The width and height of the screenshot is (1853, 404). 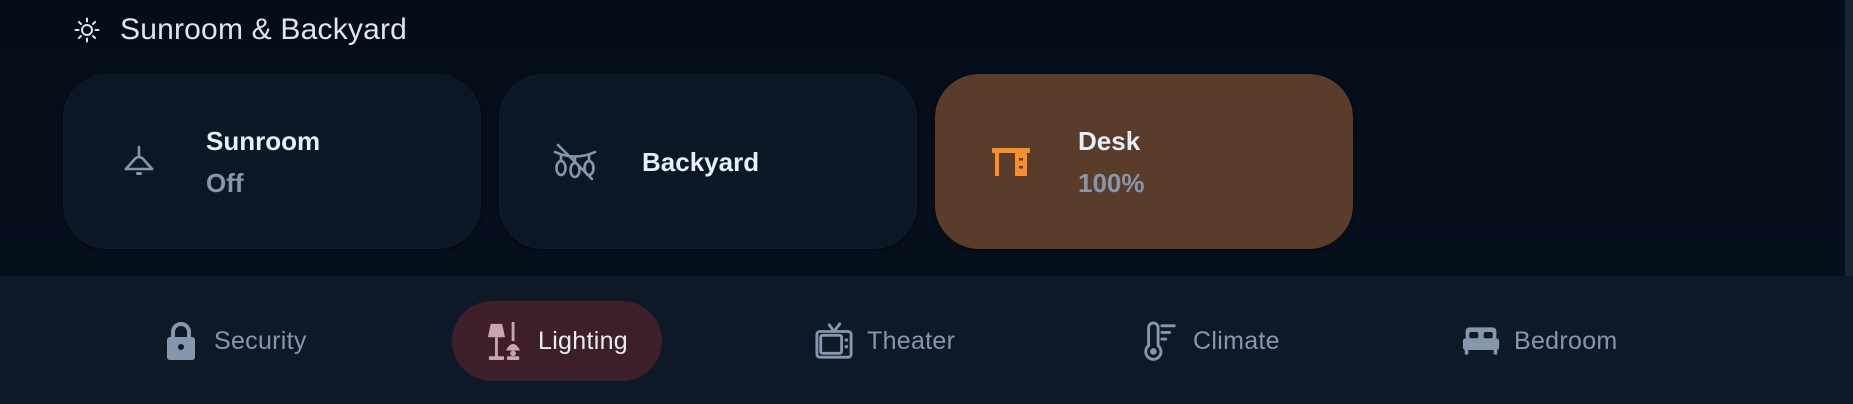 What do you see at coordinates (583, 340) in the screenshot?
I see `nav-label: Lighting` at bounding box center [583, 340].